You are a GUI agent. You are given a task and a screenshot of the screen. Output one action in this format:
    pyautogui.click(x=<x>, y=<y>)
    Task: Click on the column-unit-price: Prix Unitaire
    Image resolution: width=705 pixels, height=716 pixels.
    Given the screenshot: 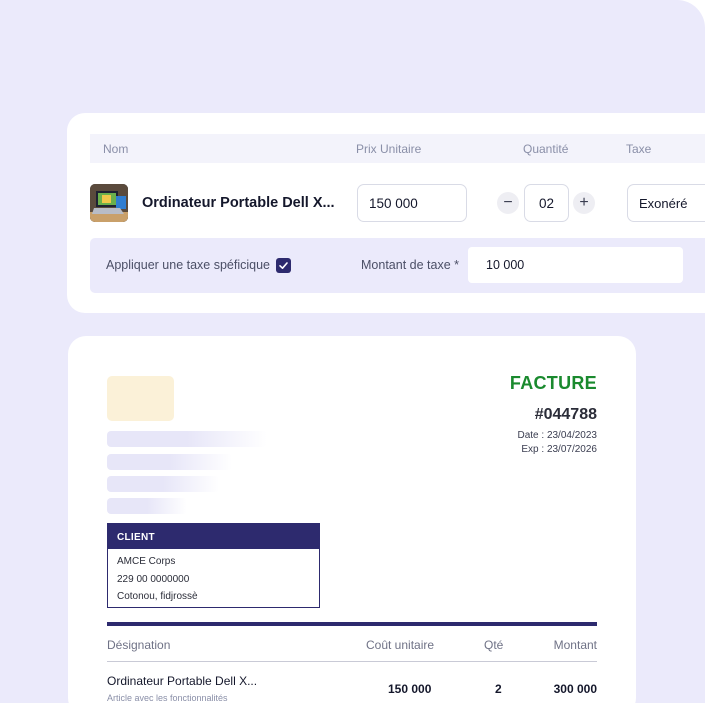 What is the action you would take?
    pyautogui.click(x=389, y=149)
    